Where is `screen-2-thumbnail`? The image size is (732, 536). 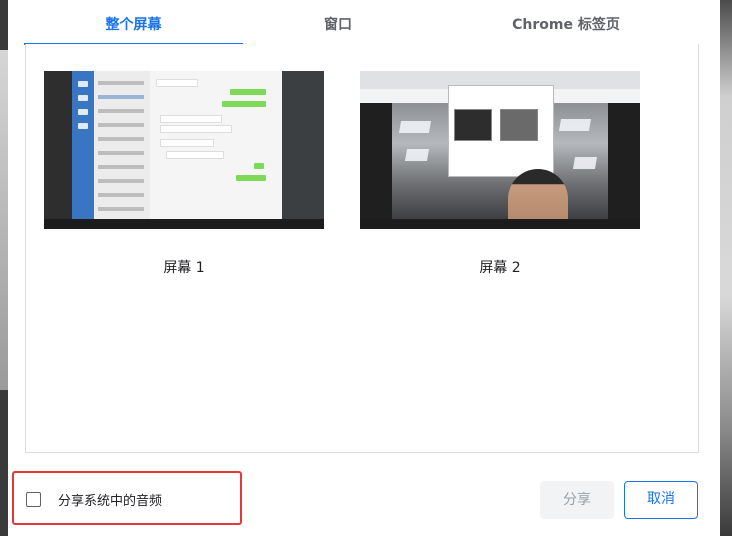 screen-2-thumbnail is located at coordinates (500, 150).